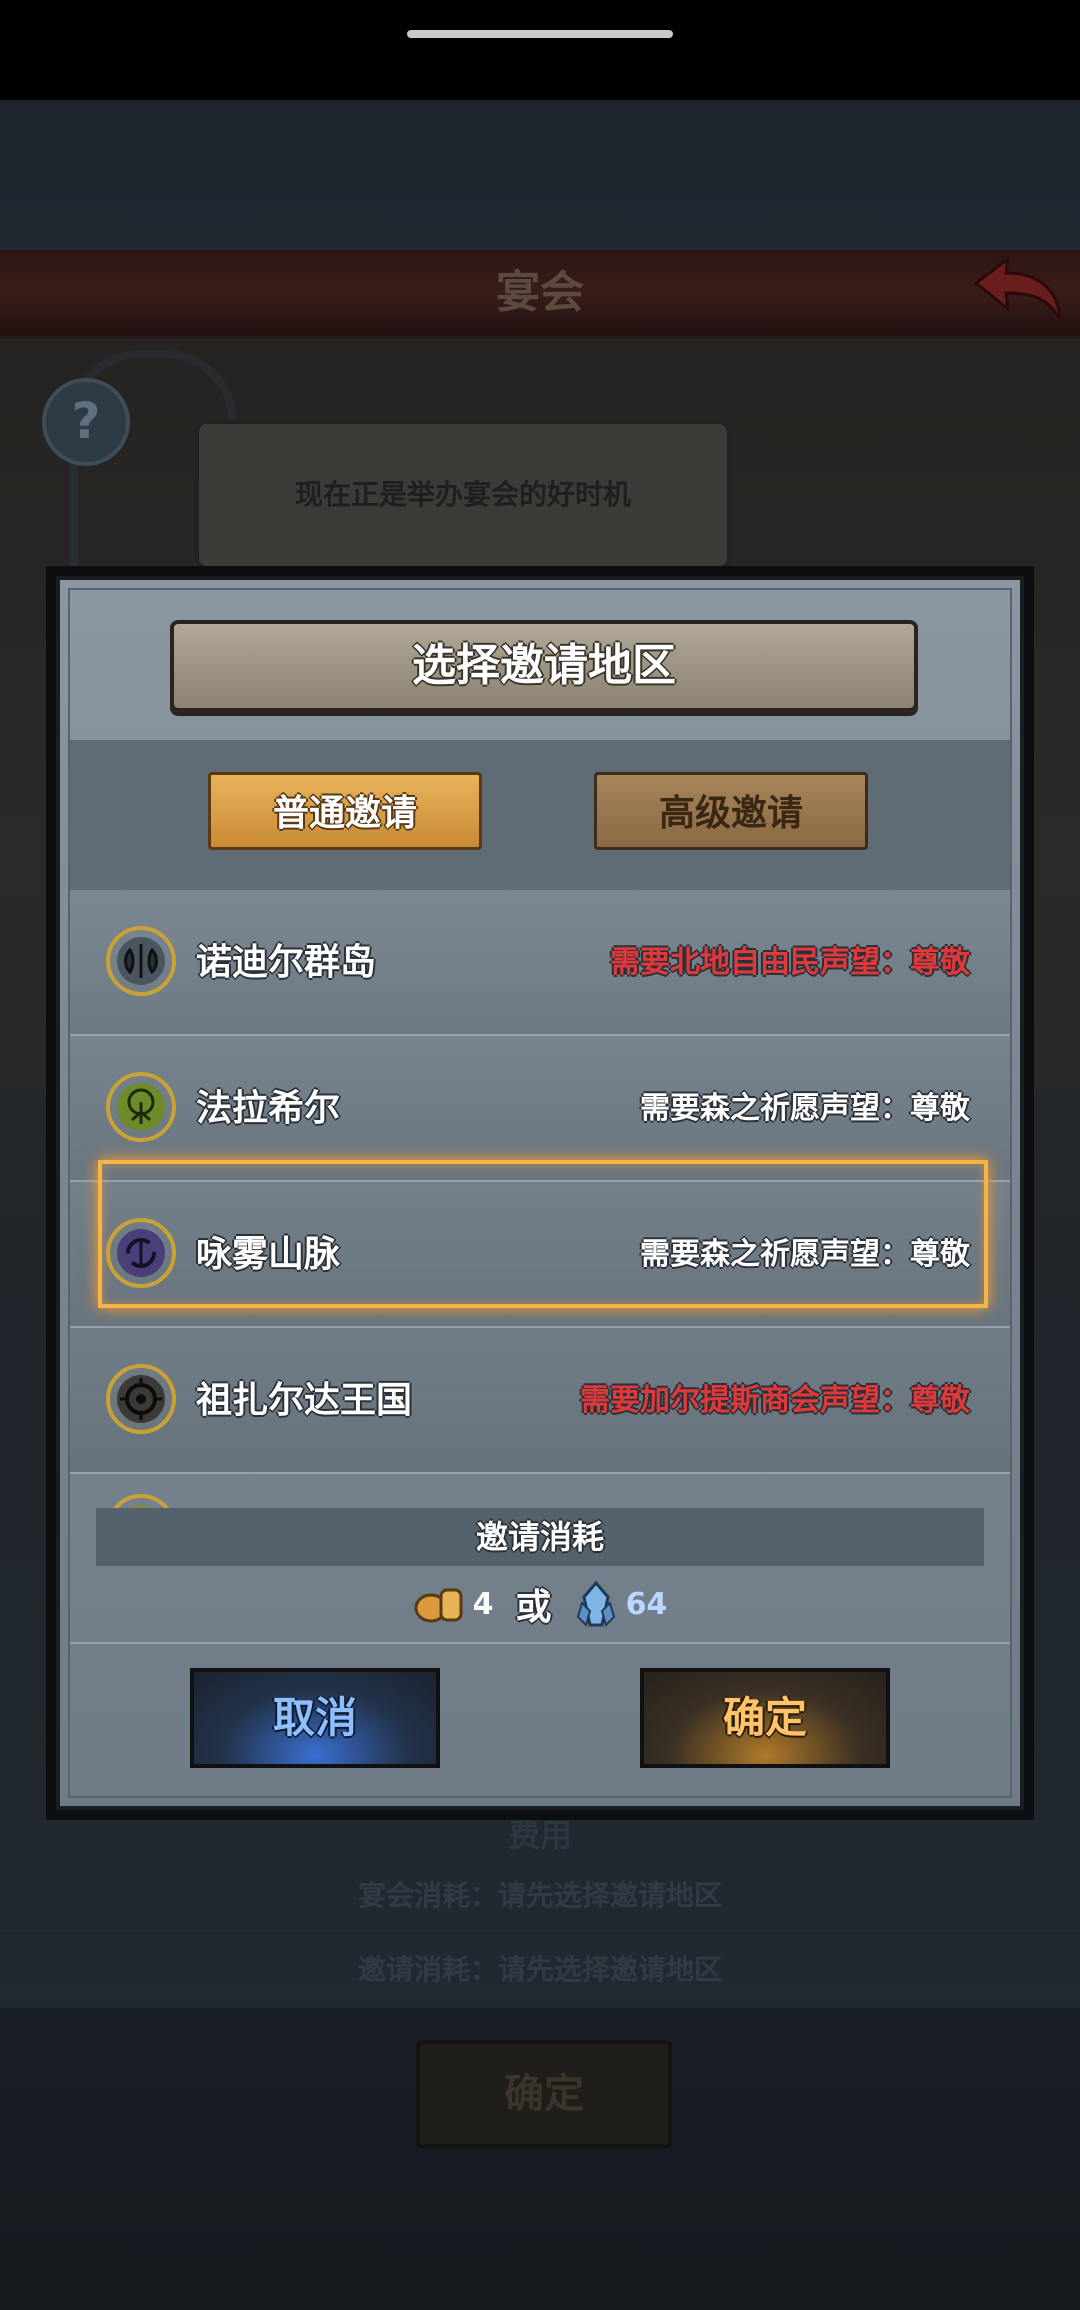 The width and height of the screenshot is (1080, 2310). What do you see at coordinates (731, 811) in the screenshot?
I see `tab-premium-invite: 高级邀请` at bounding box center [731, 811].